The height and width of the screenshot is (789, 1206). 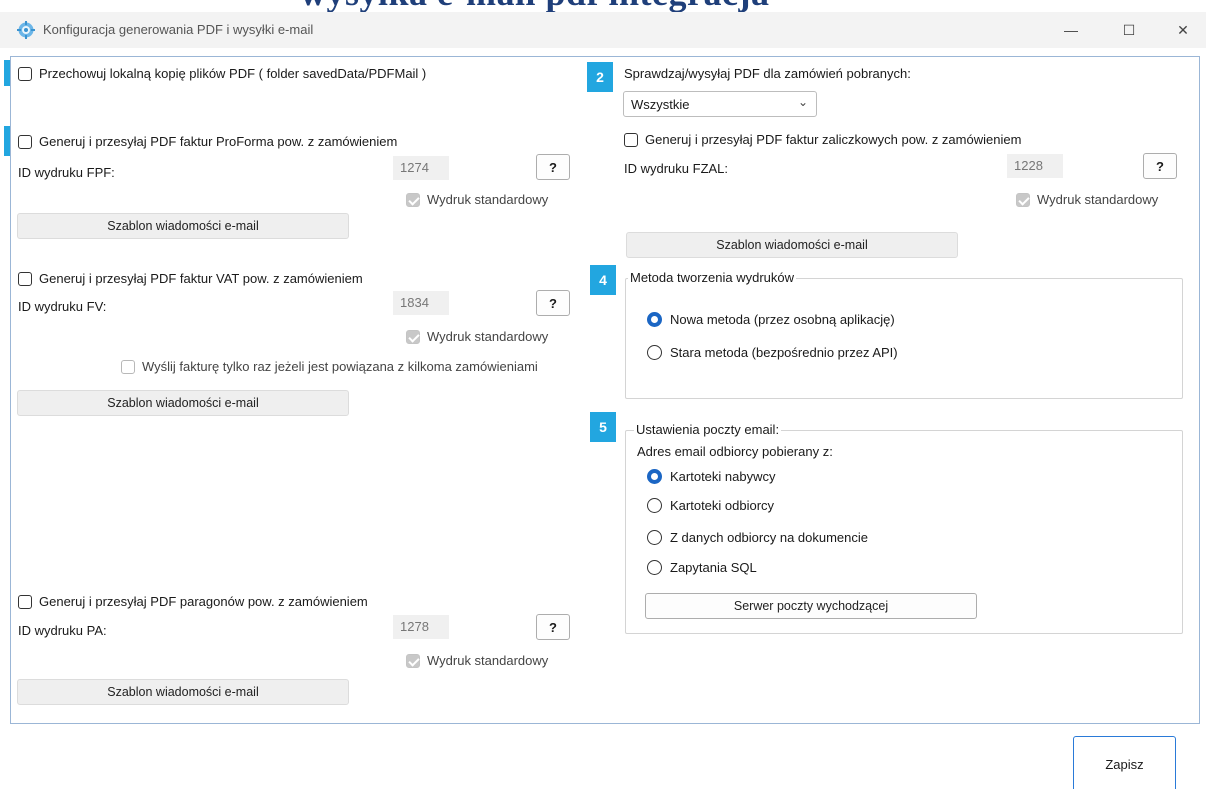 I want to click on mail-sql-label: Zapytania SQL, so click(x=713, y=567).